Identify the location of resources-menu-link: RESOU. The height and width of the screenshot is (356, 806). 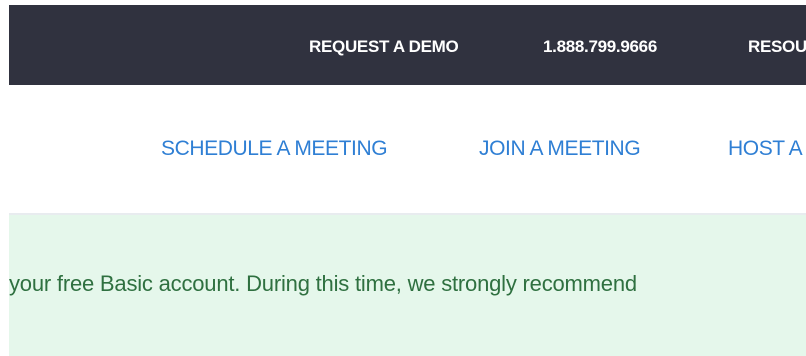
(777, 45).